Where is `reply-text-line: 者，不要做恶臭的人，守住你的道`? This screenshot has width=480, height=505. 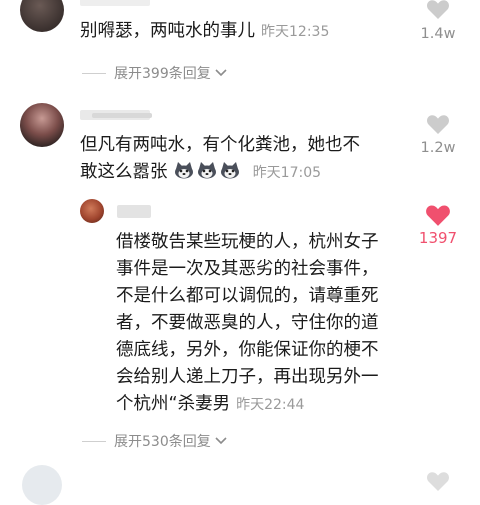 reply-text-line: 者，不要做恶臭的人，守住你的道 is located at coordinates (247, 323).